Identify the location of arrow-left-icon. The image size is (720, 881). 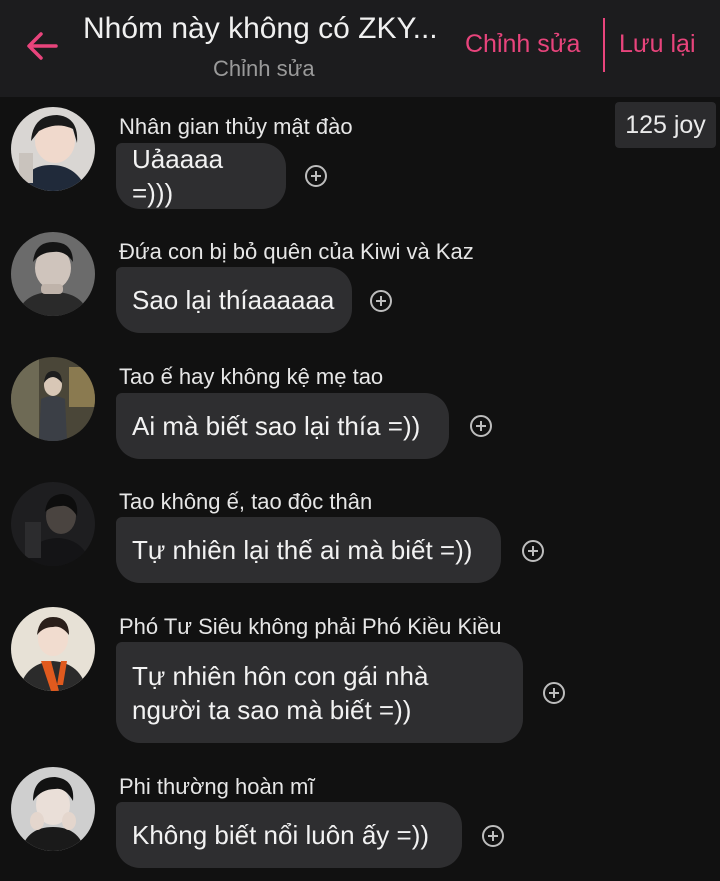
(42, 46).